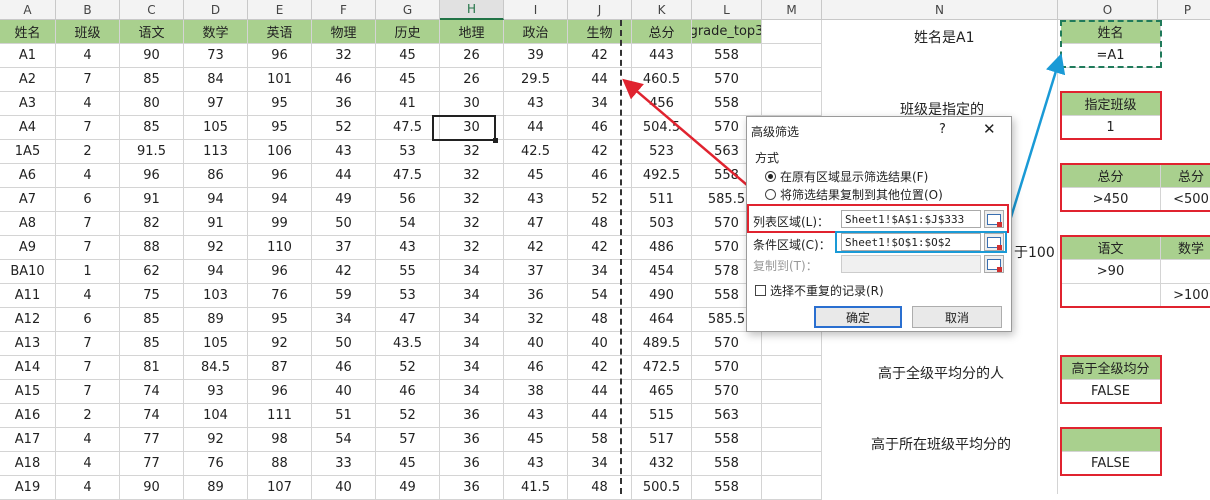  I want to click on radio-unselected-icon, so click(770, 194).